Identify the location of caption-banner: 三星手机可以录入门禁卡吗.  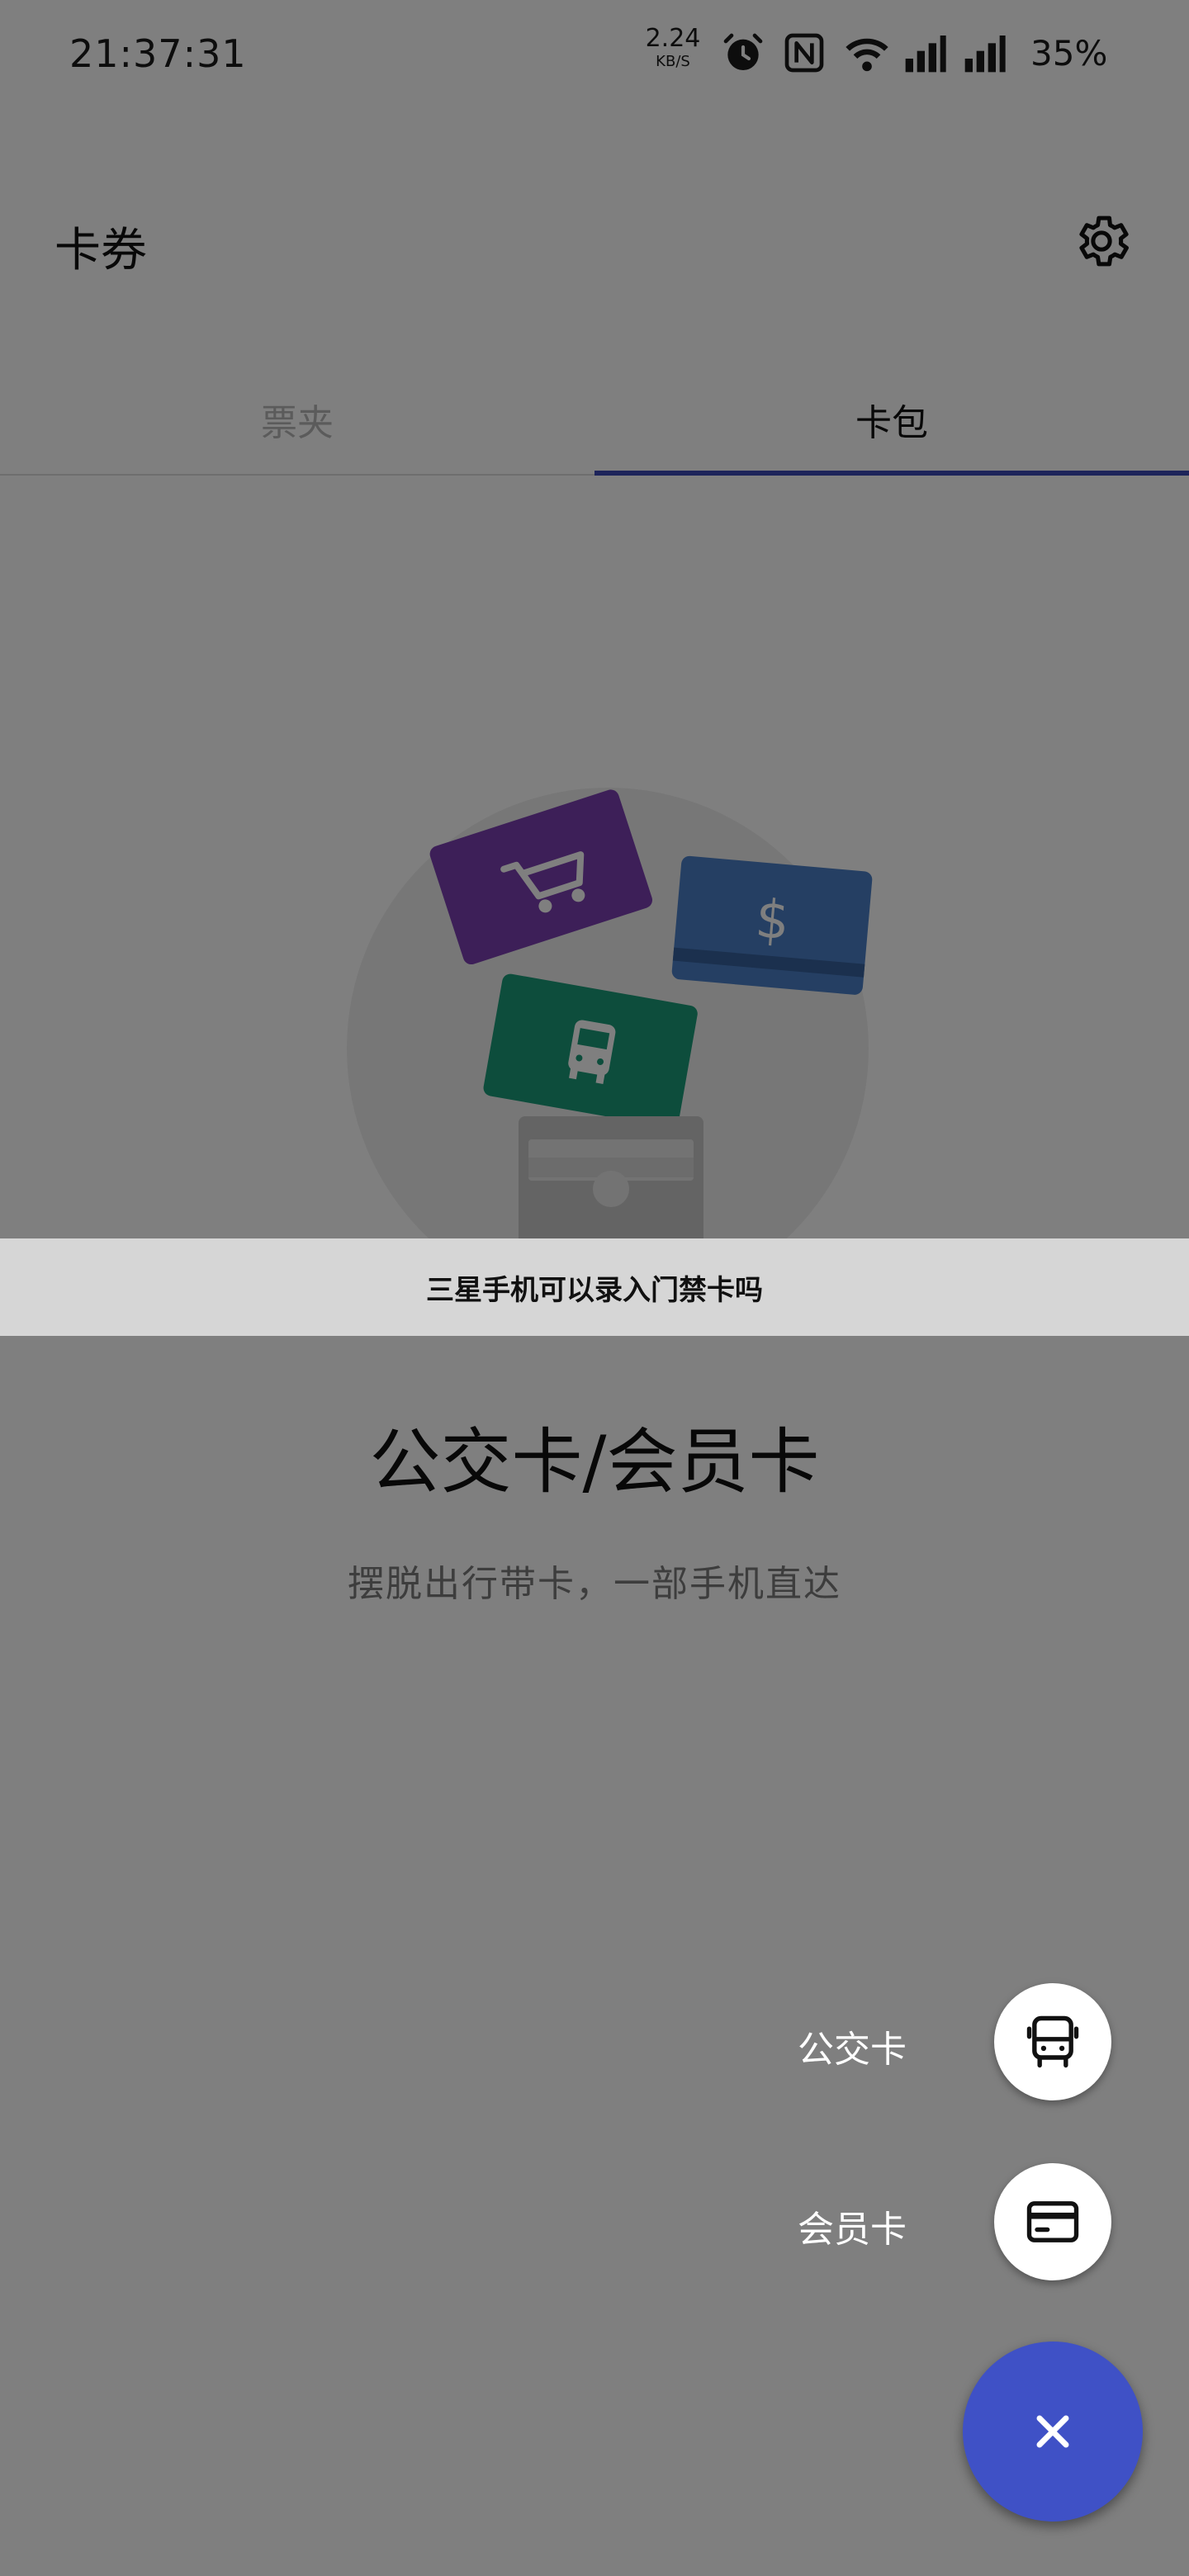
(594, 1287).